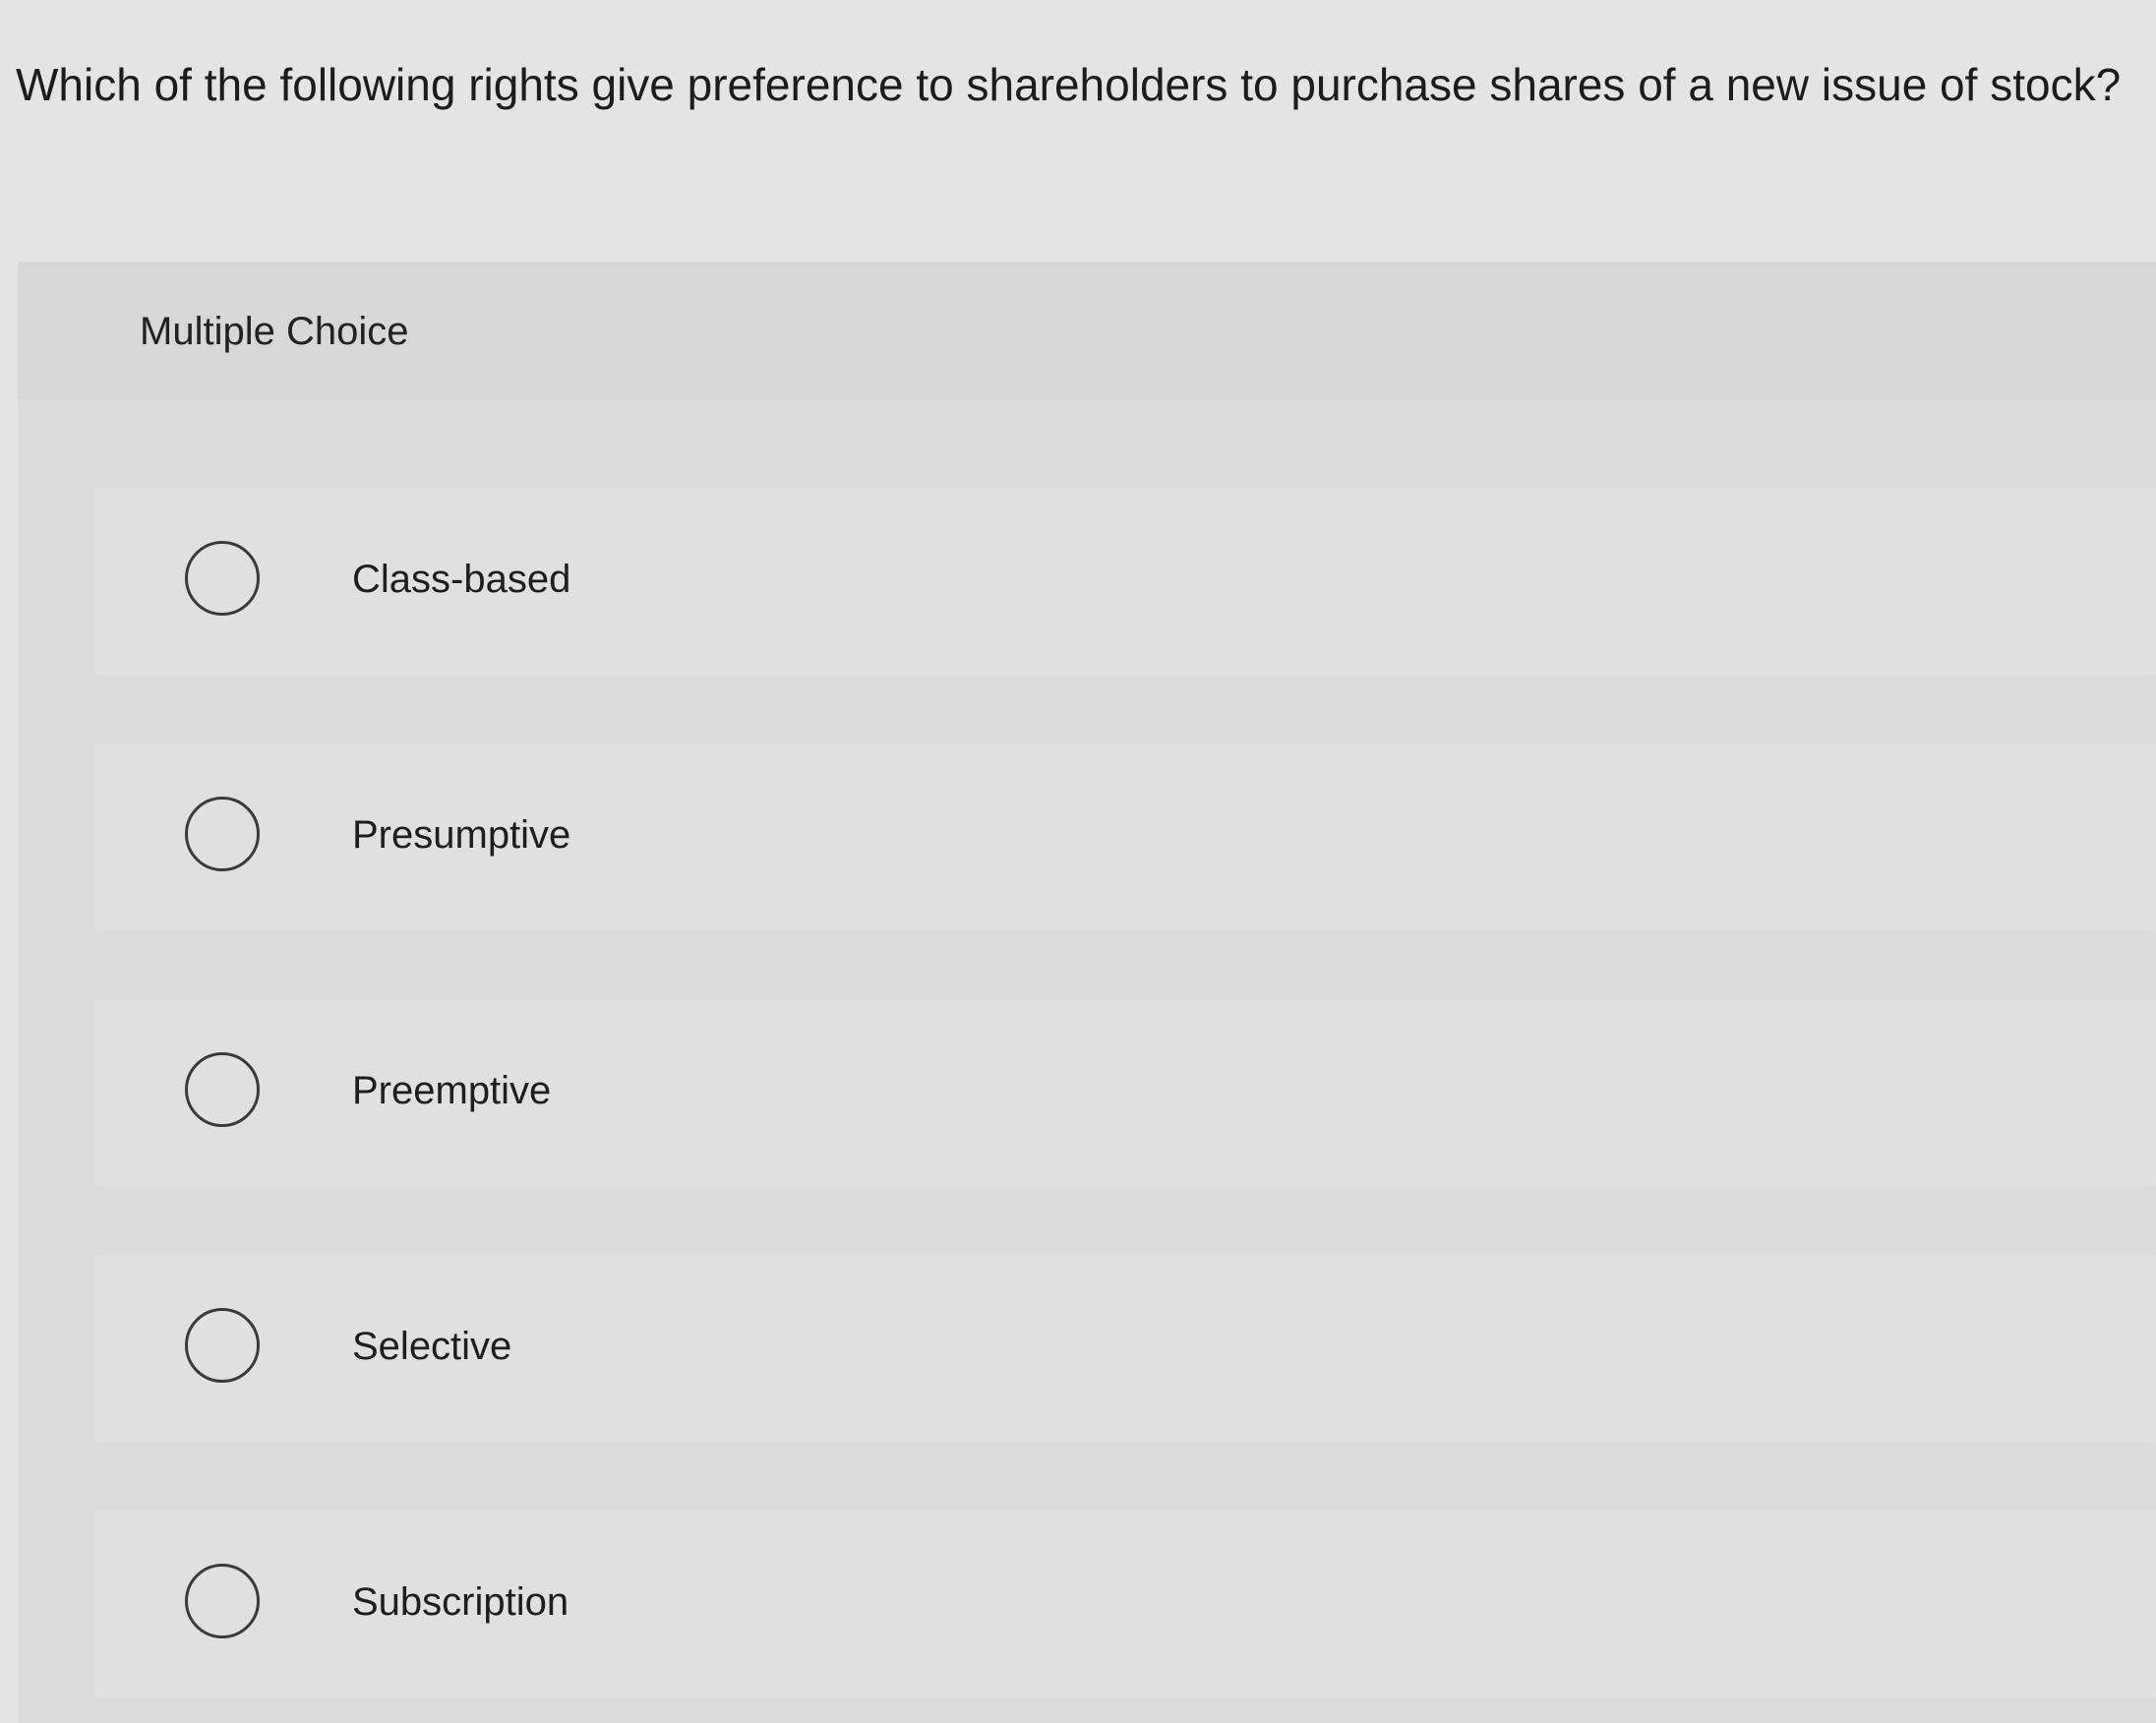 The width and height of the screenshot is (2156, 1723). I want to click on option-preemptive: Preemptive, so click(1125, 1092).